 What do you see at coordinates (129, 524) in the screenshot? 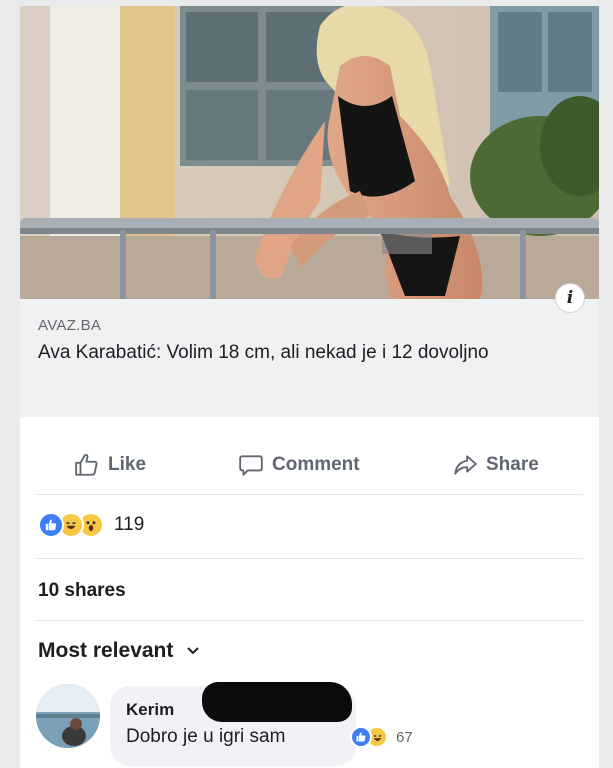
I see `reaction-count: 119` at bounding box center [129, 524].